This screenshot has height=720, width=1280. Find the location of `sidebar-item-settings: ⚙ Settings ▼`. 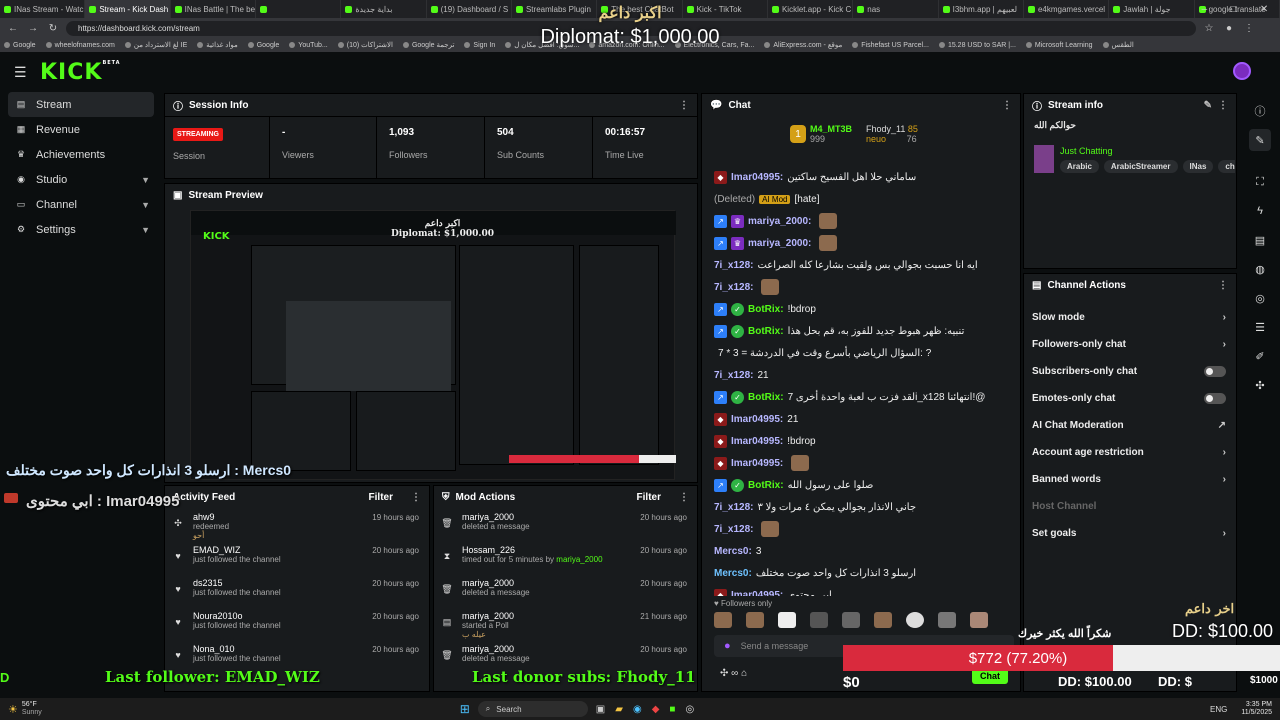

sidebar-item-settings: ⚙ Settings ▼ is located at coordinates (81, 229).